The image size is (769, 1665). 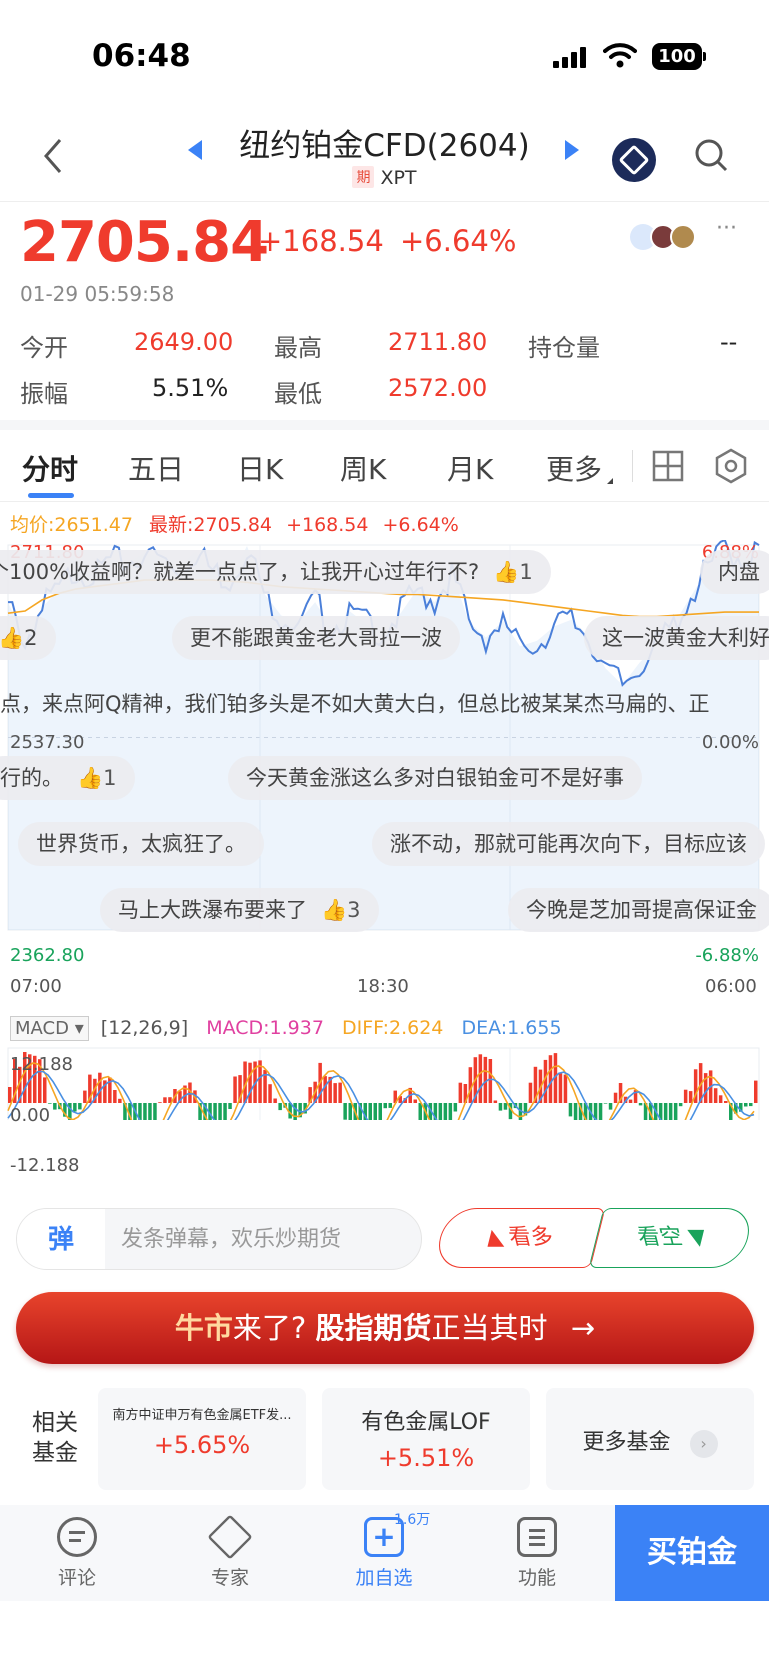 What do you see at coordinates (202, 1439) in the screenshot?
I see `fund-card: 南方中证申万有色金属ETF发... +5.65%` at bounding box center [202, 1439].